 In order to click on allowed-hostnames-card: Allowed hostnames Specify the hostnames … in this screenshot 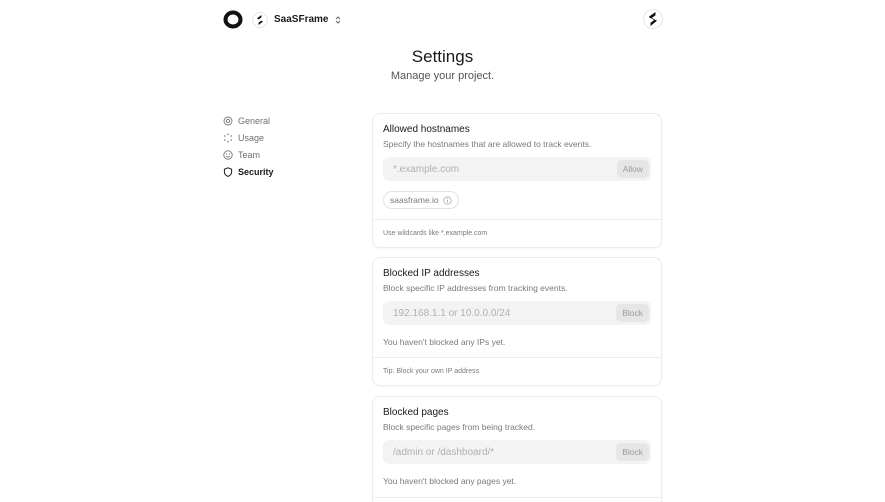, I will do `click(517, 180)`.